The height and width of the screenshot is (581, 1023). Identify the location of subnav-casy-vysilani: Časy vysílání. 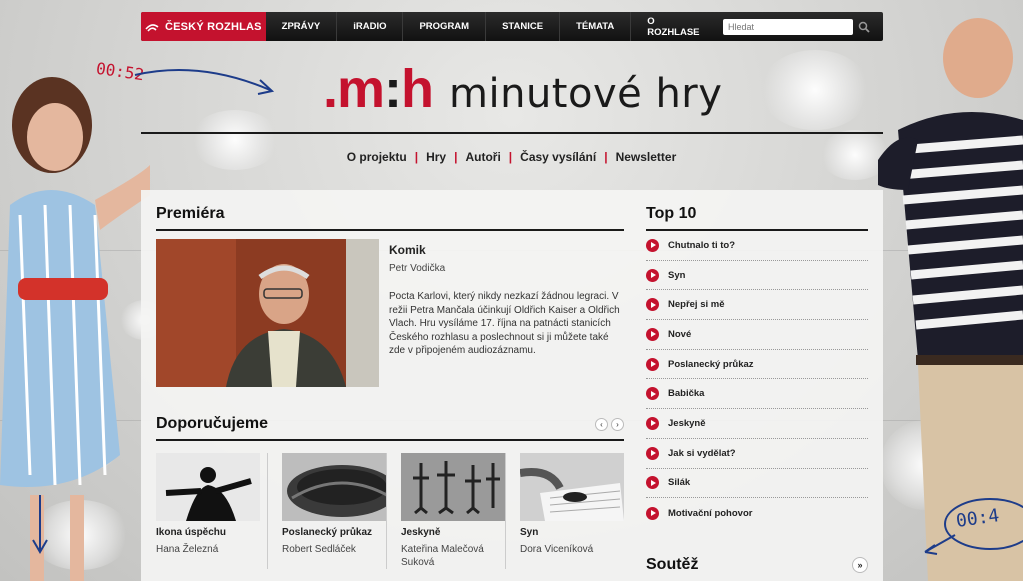
(558, 157).